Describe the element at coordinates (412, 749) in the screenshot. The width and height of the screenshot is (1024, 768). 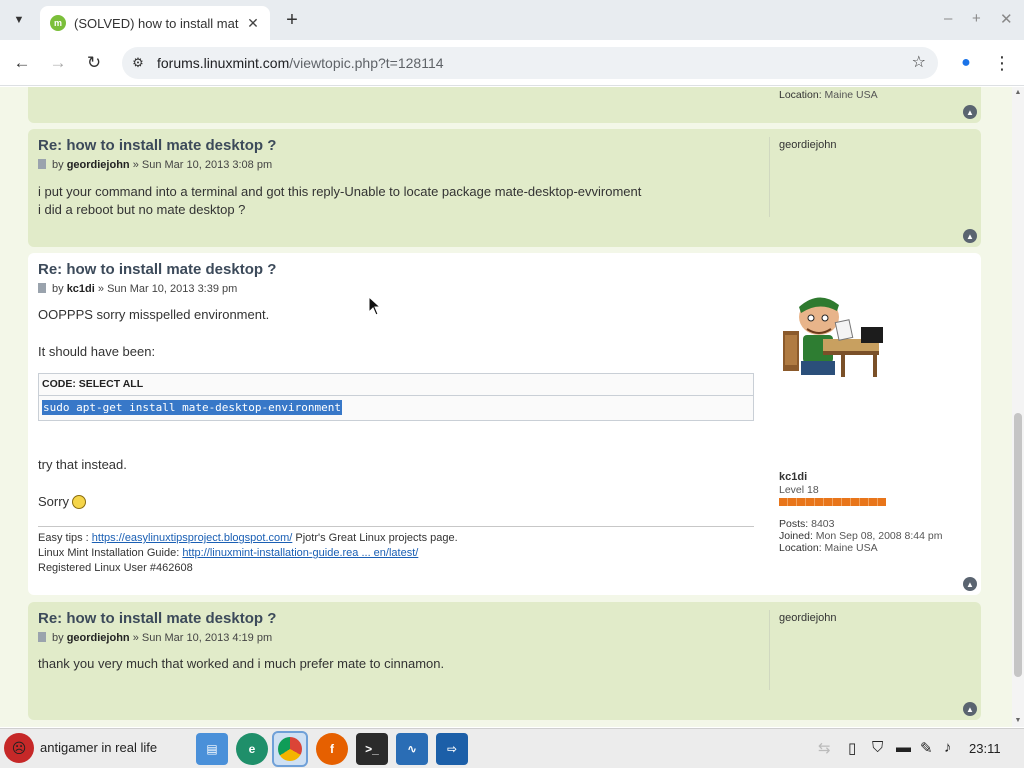
I see `system-monitor-icon: ∿` at that location.